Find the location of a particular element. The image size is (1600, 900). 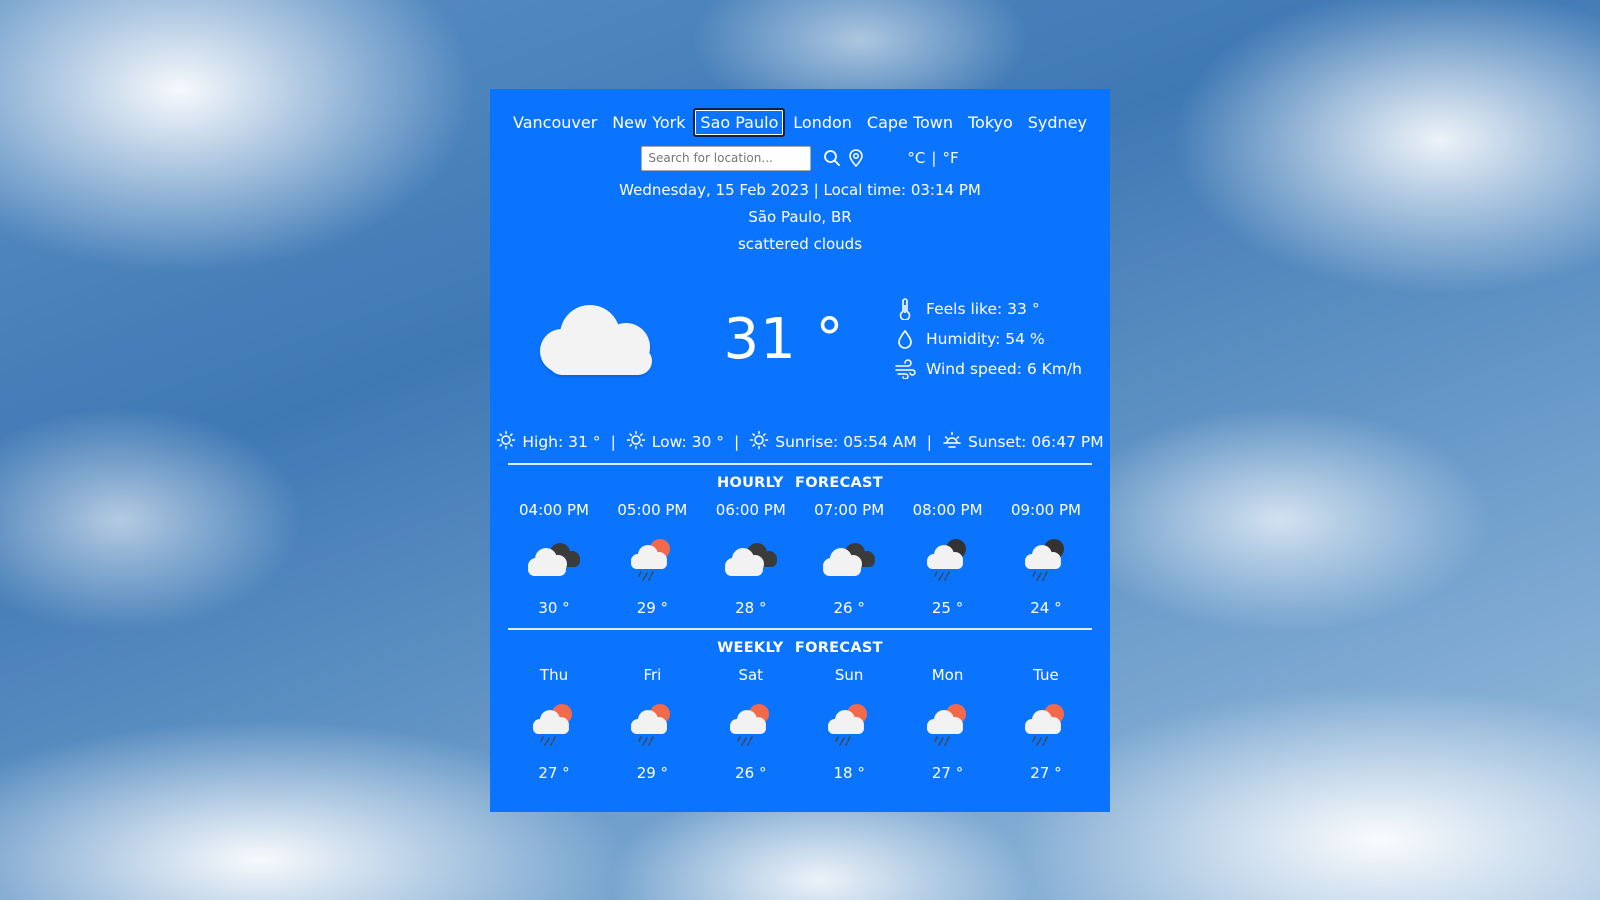

hourly-forecast-label: 06:00 PM is located at coordinates (750, 510).